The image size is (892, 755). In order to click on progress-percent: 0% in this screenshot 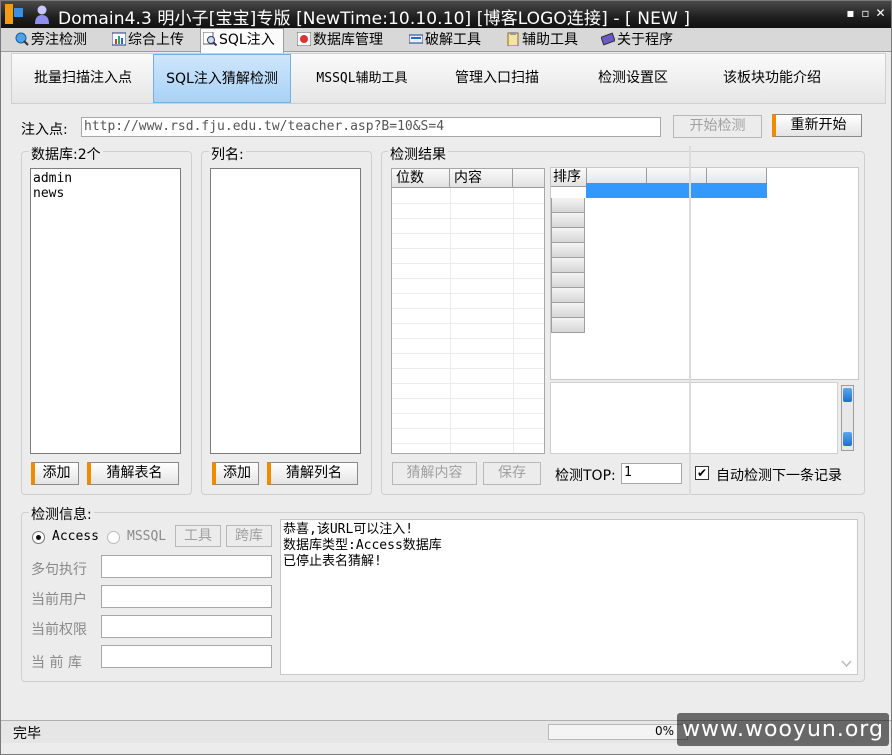, I will do `click(665, 731)`.